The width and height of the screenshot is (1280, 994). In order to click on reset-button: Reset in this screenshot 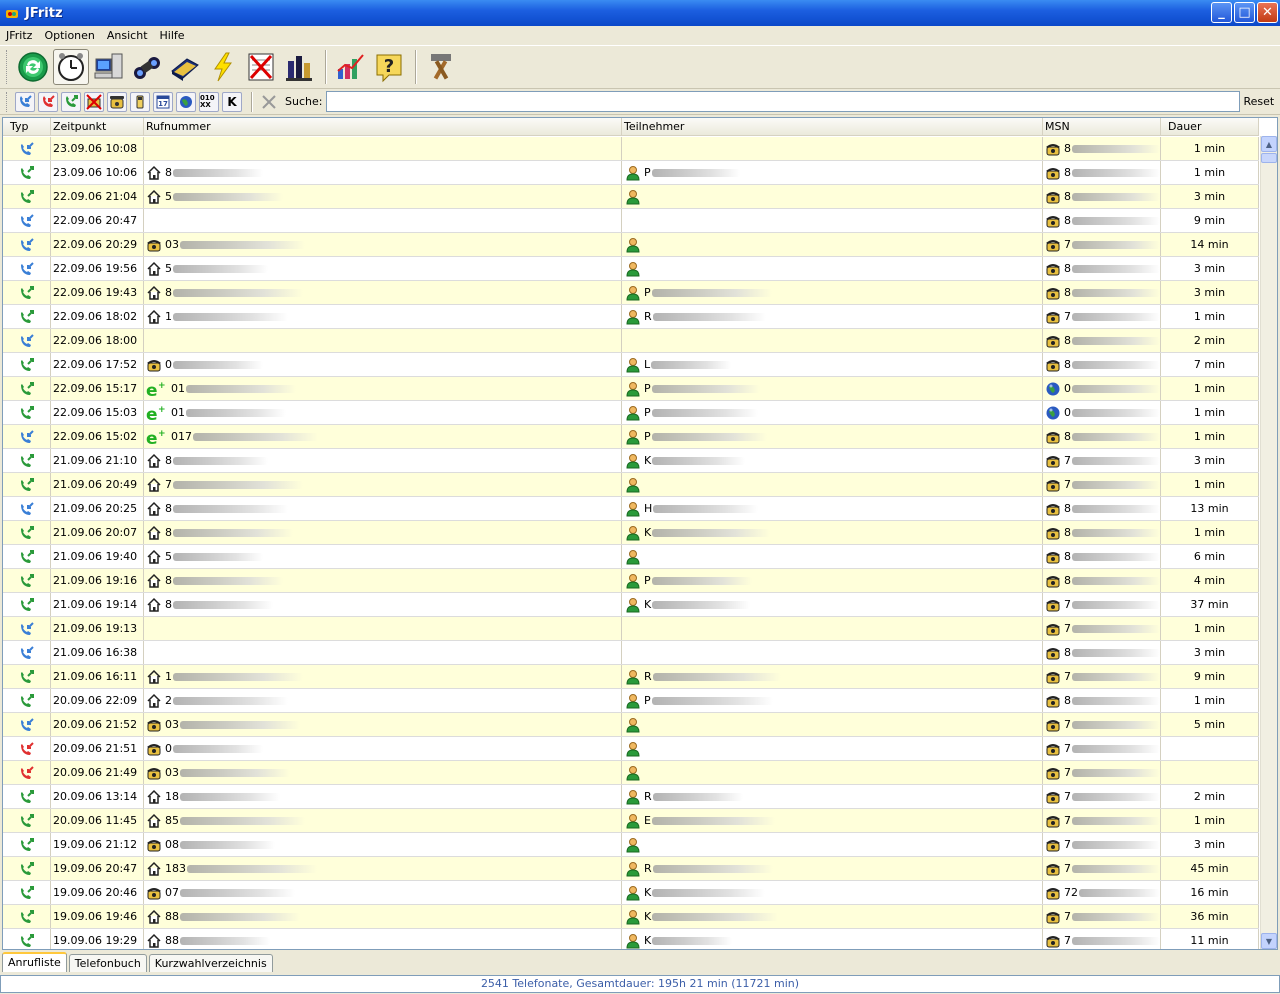, I will do `click(1258, 101)`.